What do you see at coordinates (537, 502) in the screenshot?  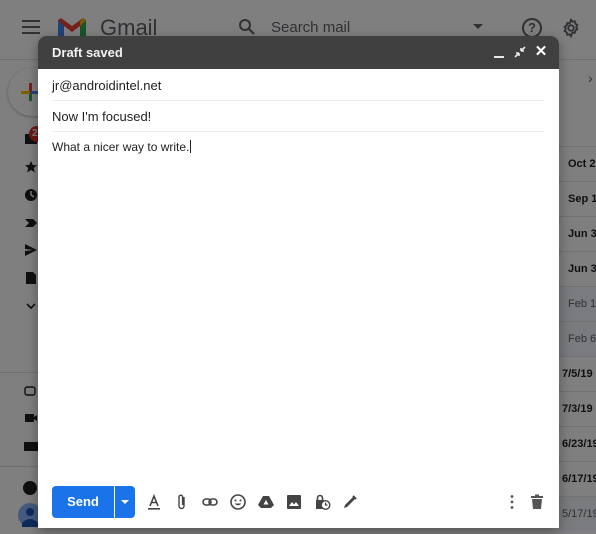 I see `discard-draft-icon` at bounding box center [537, 502].